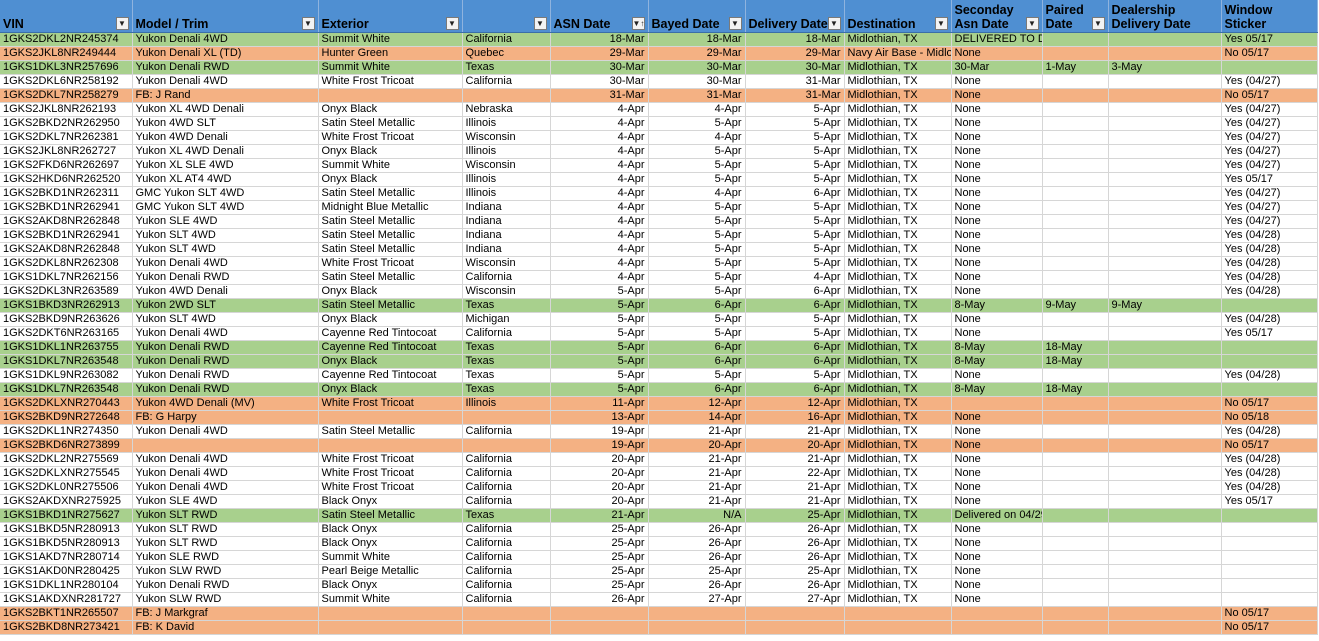 The height and width of the screenshot is (641, 1319). I want to click on cell-vin: 1GKS2AKD8NR262848, so click(66, 221).